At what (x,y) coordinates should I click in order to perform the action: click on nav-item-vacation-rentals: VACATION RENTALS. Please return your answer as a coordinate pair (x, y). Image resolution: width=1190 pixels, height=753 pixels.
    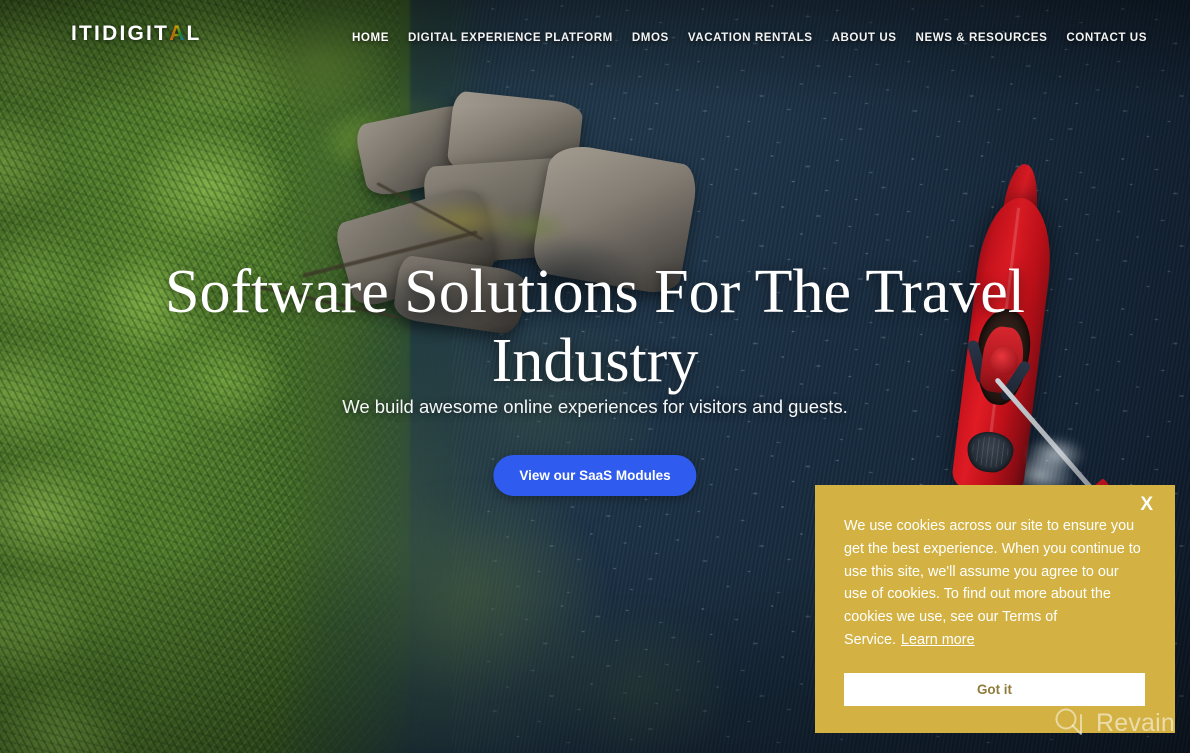
    Looking at the image, I should click on (760, 37).